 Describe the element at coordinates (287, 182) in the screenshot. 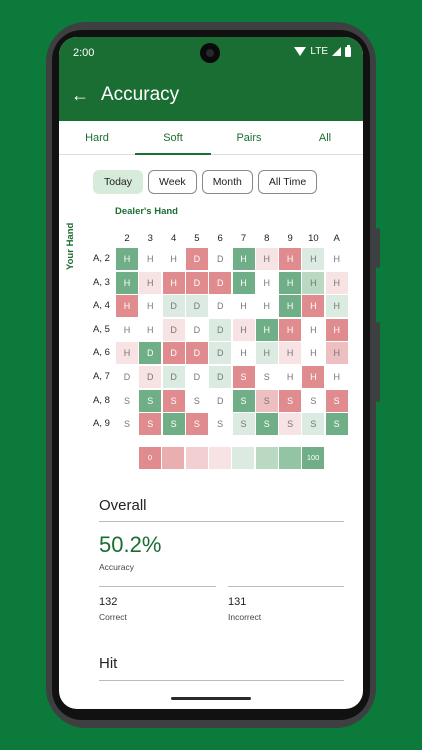

I see `filter-chip-all-time: All Time` at that location.